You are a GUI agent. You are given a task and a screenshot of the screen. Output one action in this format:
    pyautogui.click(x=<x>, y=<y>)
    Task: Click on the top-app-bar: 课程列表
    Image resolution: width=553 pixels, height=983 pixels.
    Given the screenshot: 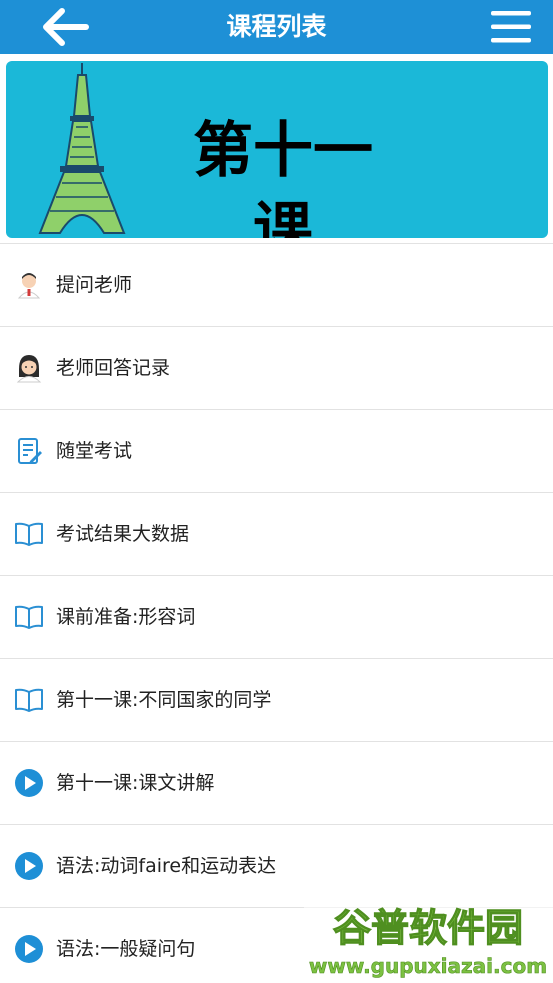 What is the action you would take?
    pyautogui.click(x=276, y=27)
    